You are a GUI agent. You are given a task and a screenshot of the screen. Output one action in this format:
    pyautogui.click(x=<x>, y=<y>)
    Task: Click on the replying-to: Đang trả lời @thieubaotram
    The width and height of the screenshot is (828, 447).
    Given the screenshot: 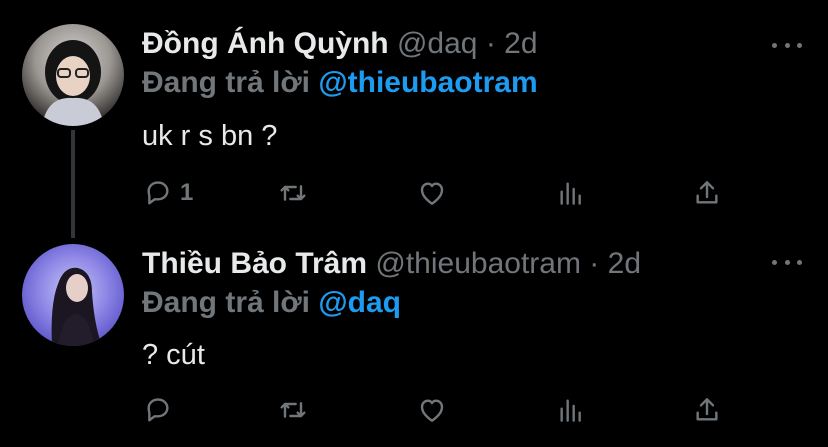 What is the action you would take?
    pyautogui.click(x=340, y=83)
    